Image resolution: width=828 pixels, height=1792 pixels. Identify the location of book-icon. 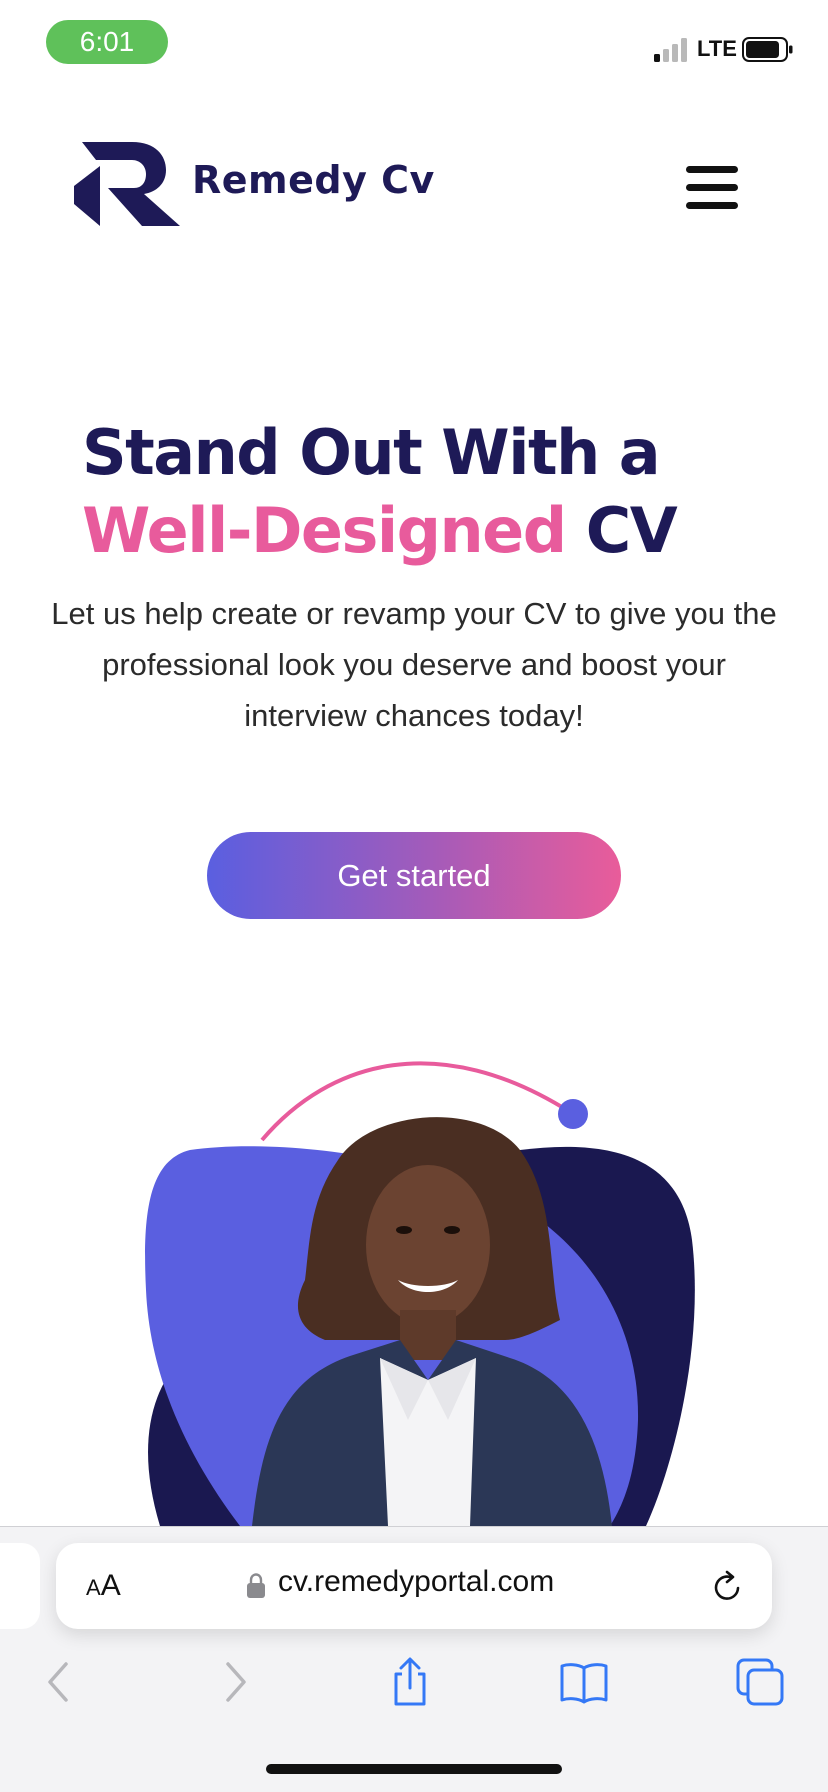
(584, 1682).